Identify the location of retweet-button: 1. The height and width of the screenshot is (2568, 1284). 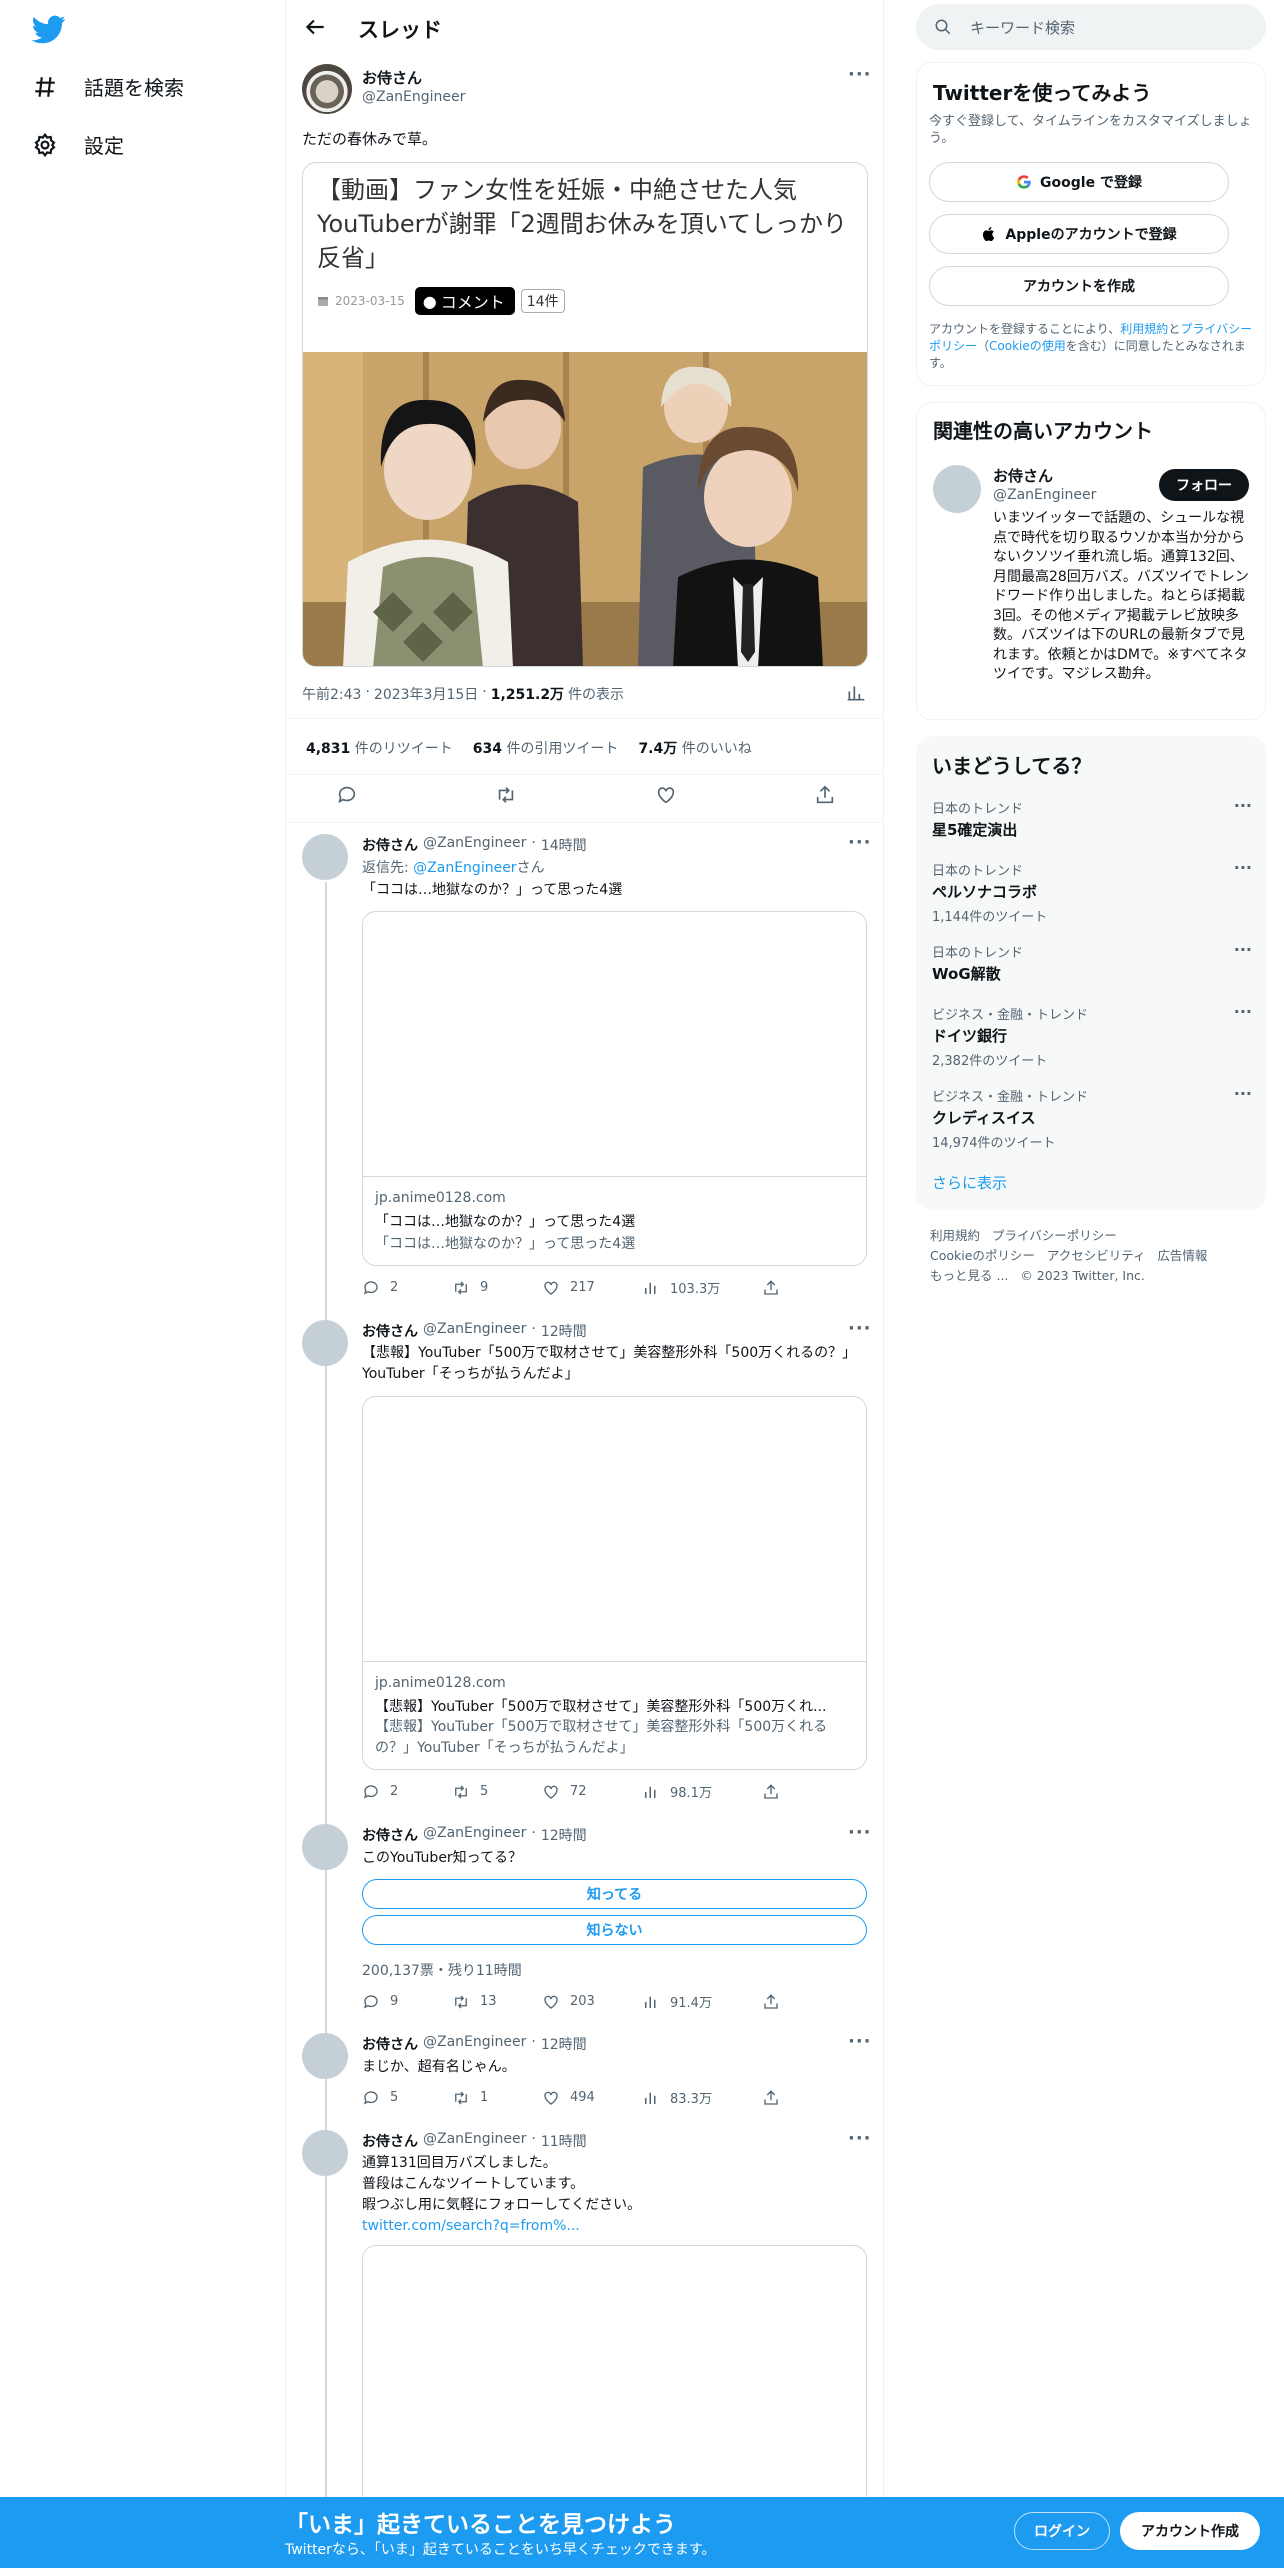
(497, 2098).